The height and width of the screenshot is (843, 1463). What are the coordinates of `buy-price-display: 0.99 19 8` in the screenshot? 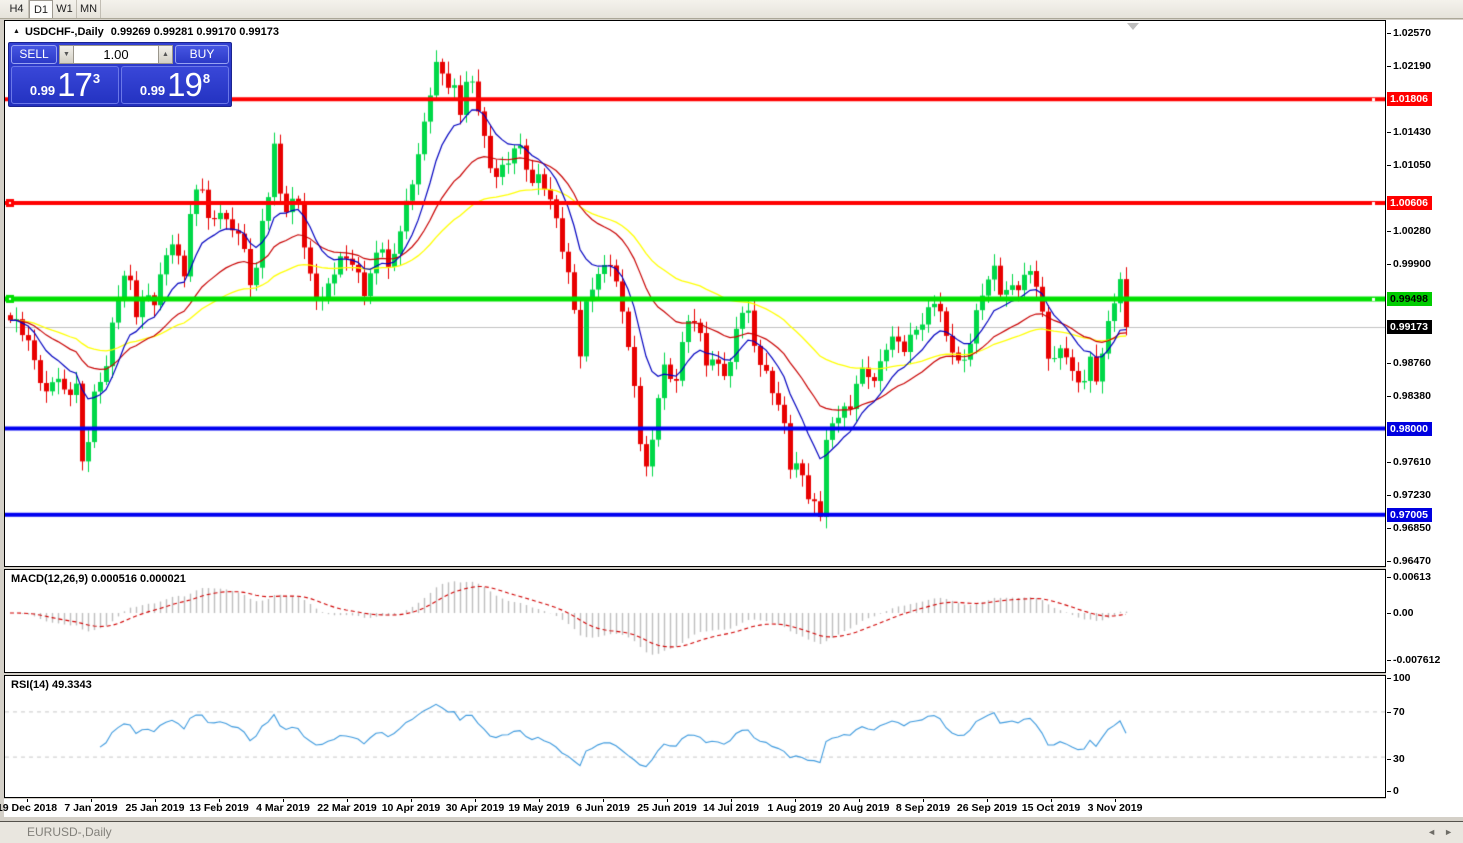 It's located at (175, 85).